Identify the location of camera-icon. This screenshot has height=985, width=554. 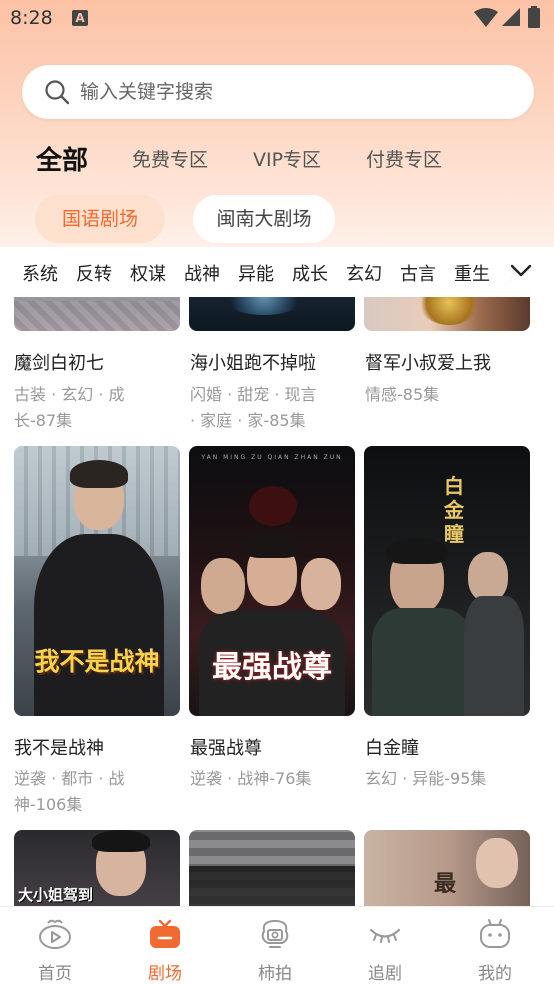
(275, 933).